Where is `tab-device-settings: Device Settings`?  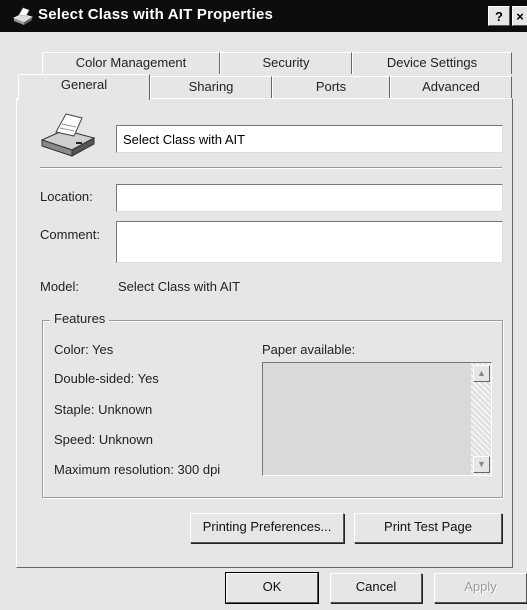 tab-device-settings: Device Settings is located at coordinates (432, 63).